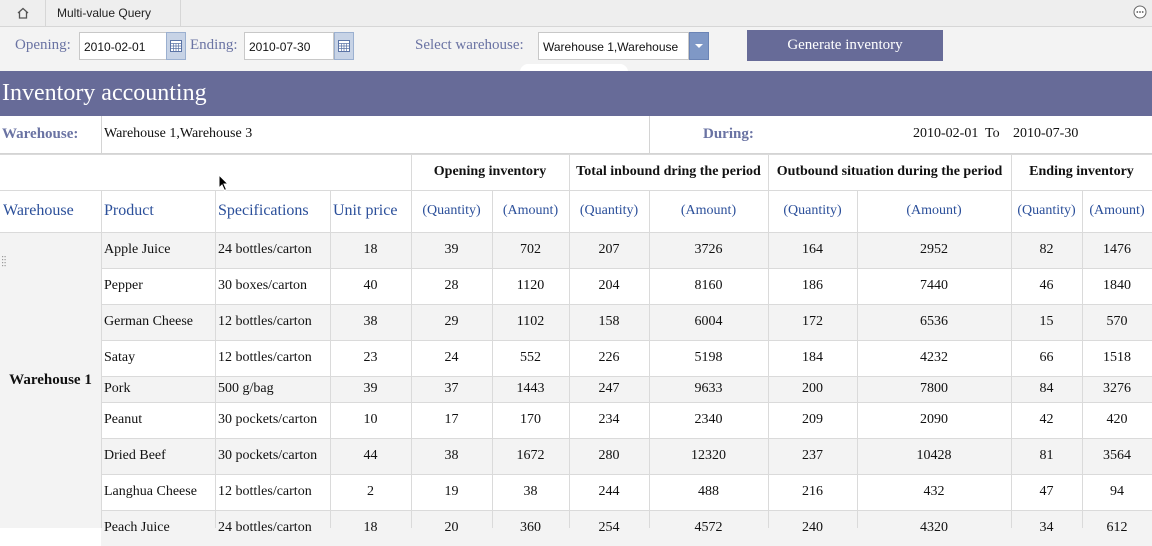  What do you see at coordinates (708, 388) in the screenshot?
I see `table-cell: 9633` at bounding box center [708, 388].